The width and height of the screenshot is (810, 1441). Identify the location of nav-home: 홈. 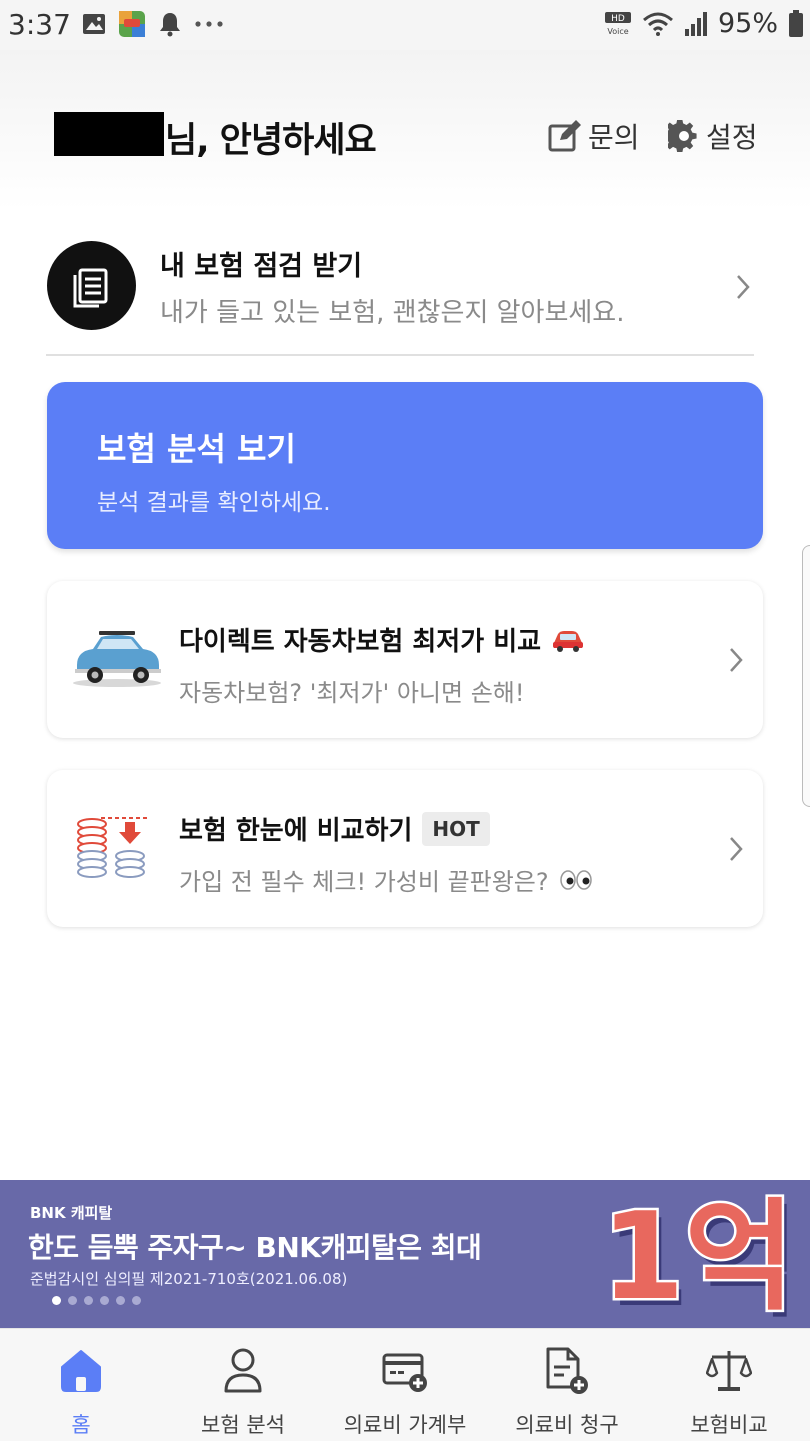
(81, 1385).